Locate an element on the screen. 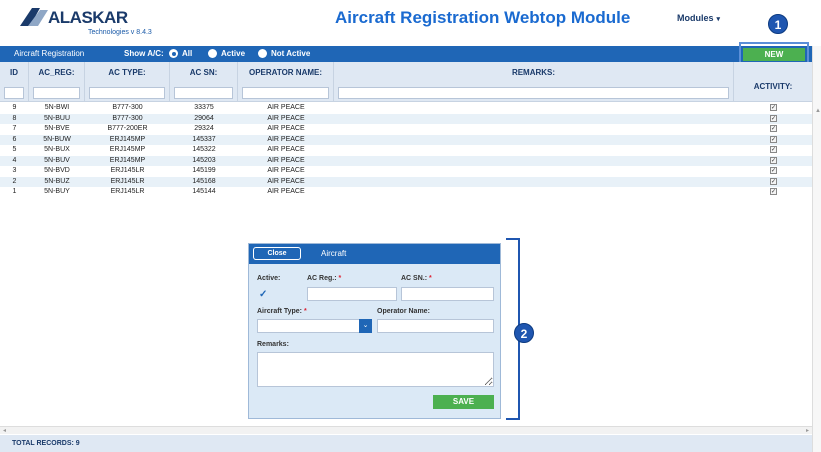  cell-ac-type: ERJ145LR is located at coordinates (127, 170).